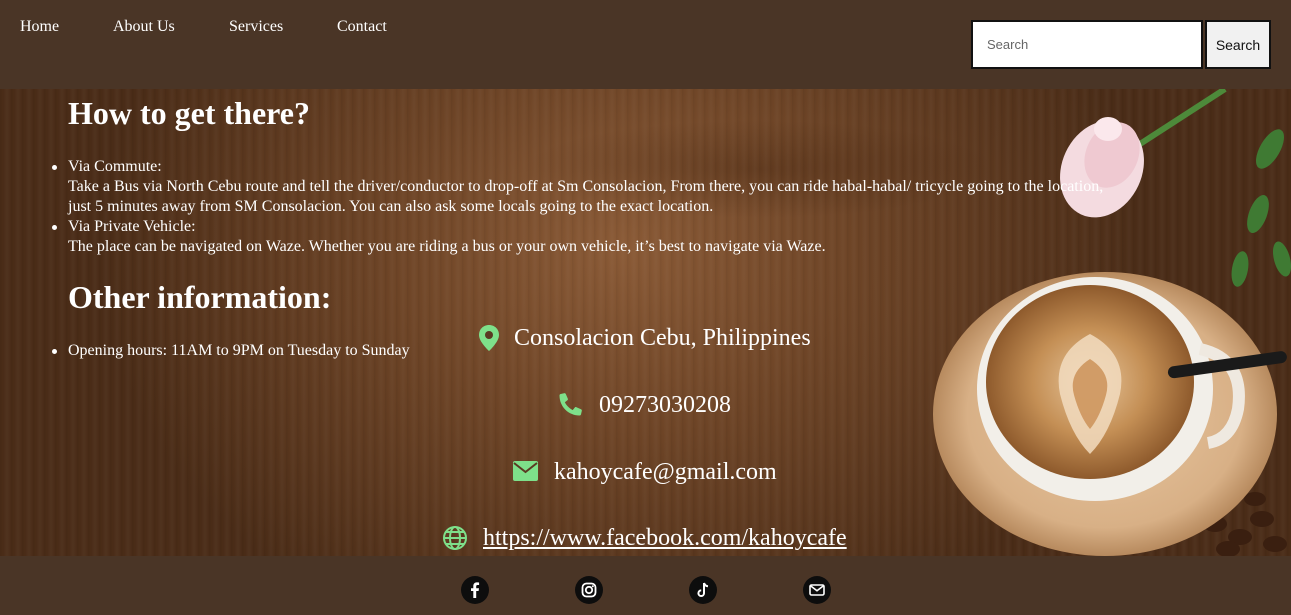 The image size is (1291, 615). I want to click on email-text: kahoycafe@gmail.com, so click(665, 472).